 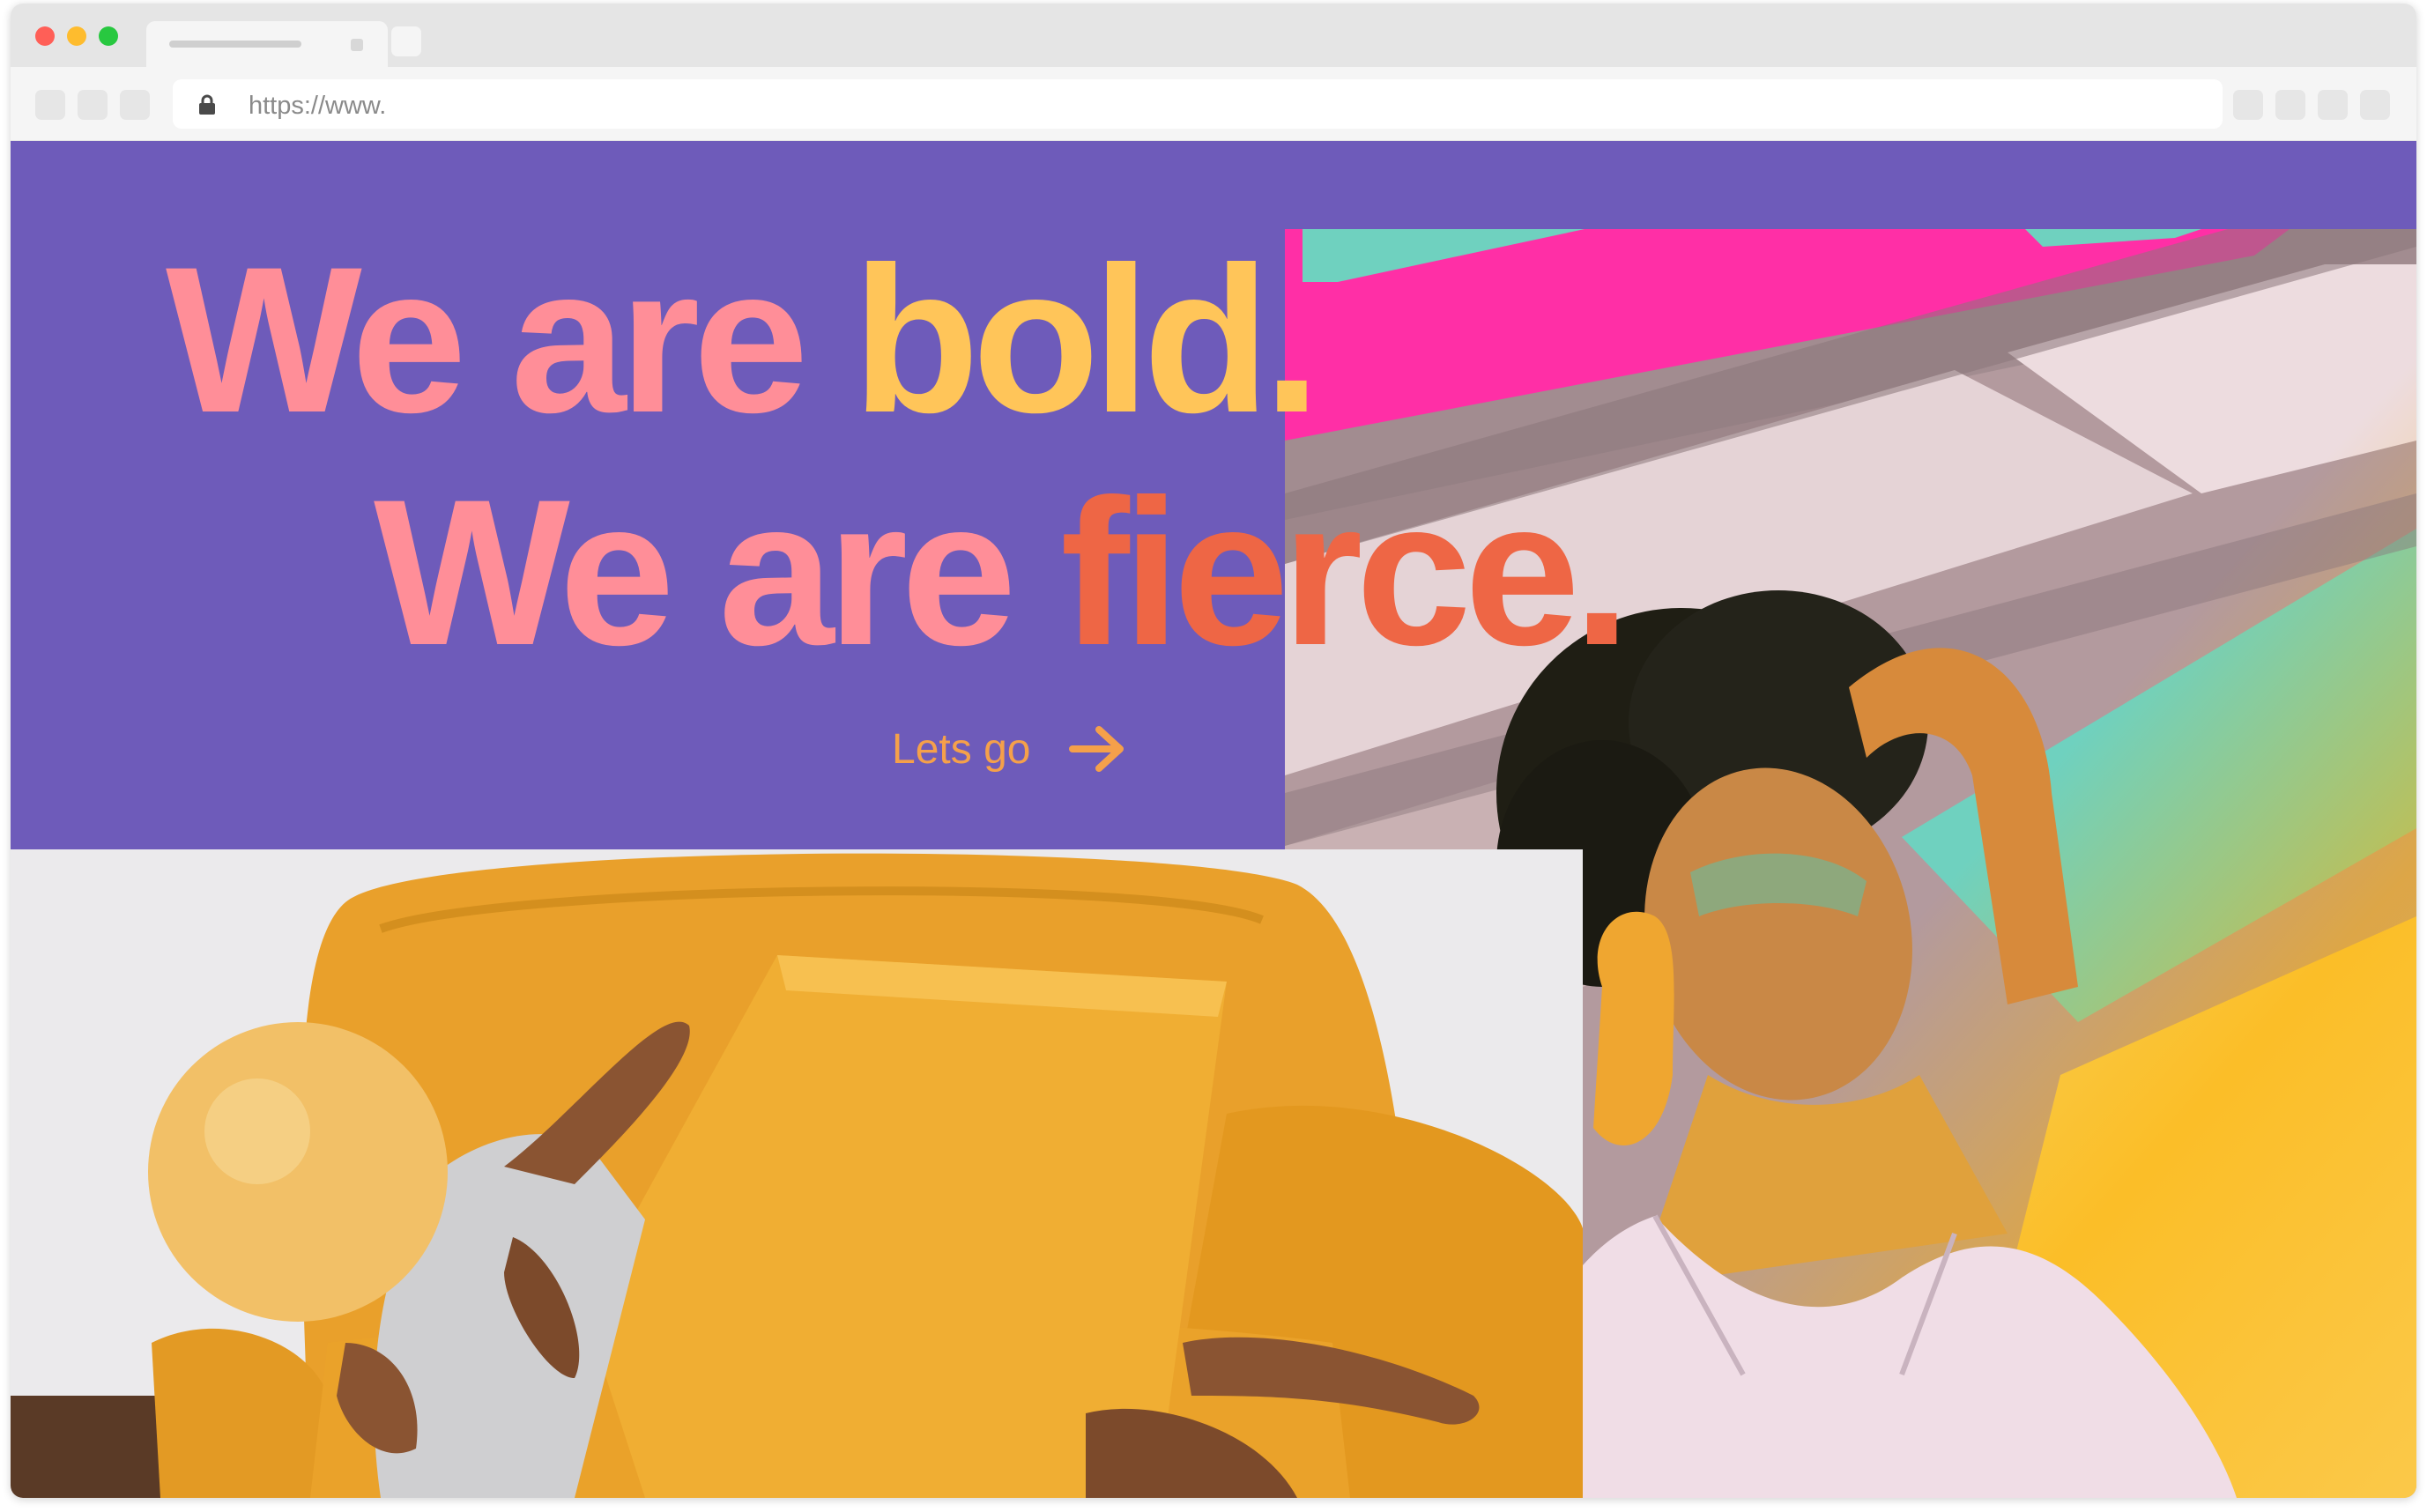 I want to click on close-window-button, so click(x=45, y=36).